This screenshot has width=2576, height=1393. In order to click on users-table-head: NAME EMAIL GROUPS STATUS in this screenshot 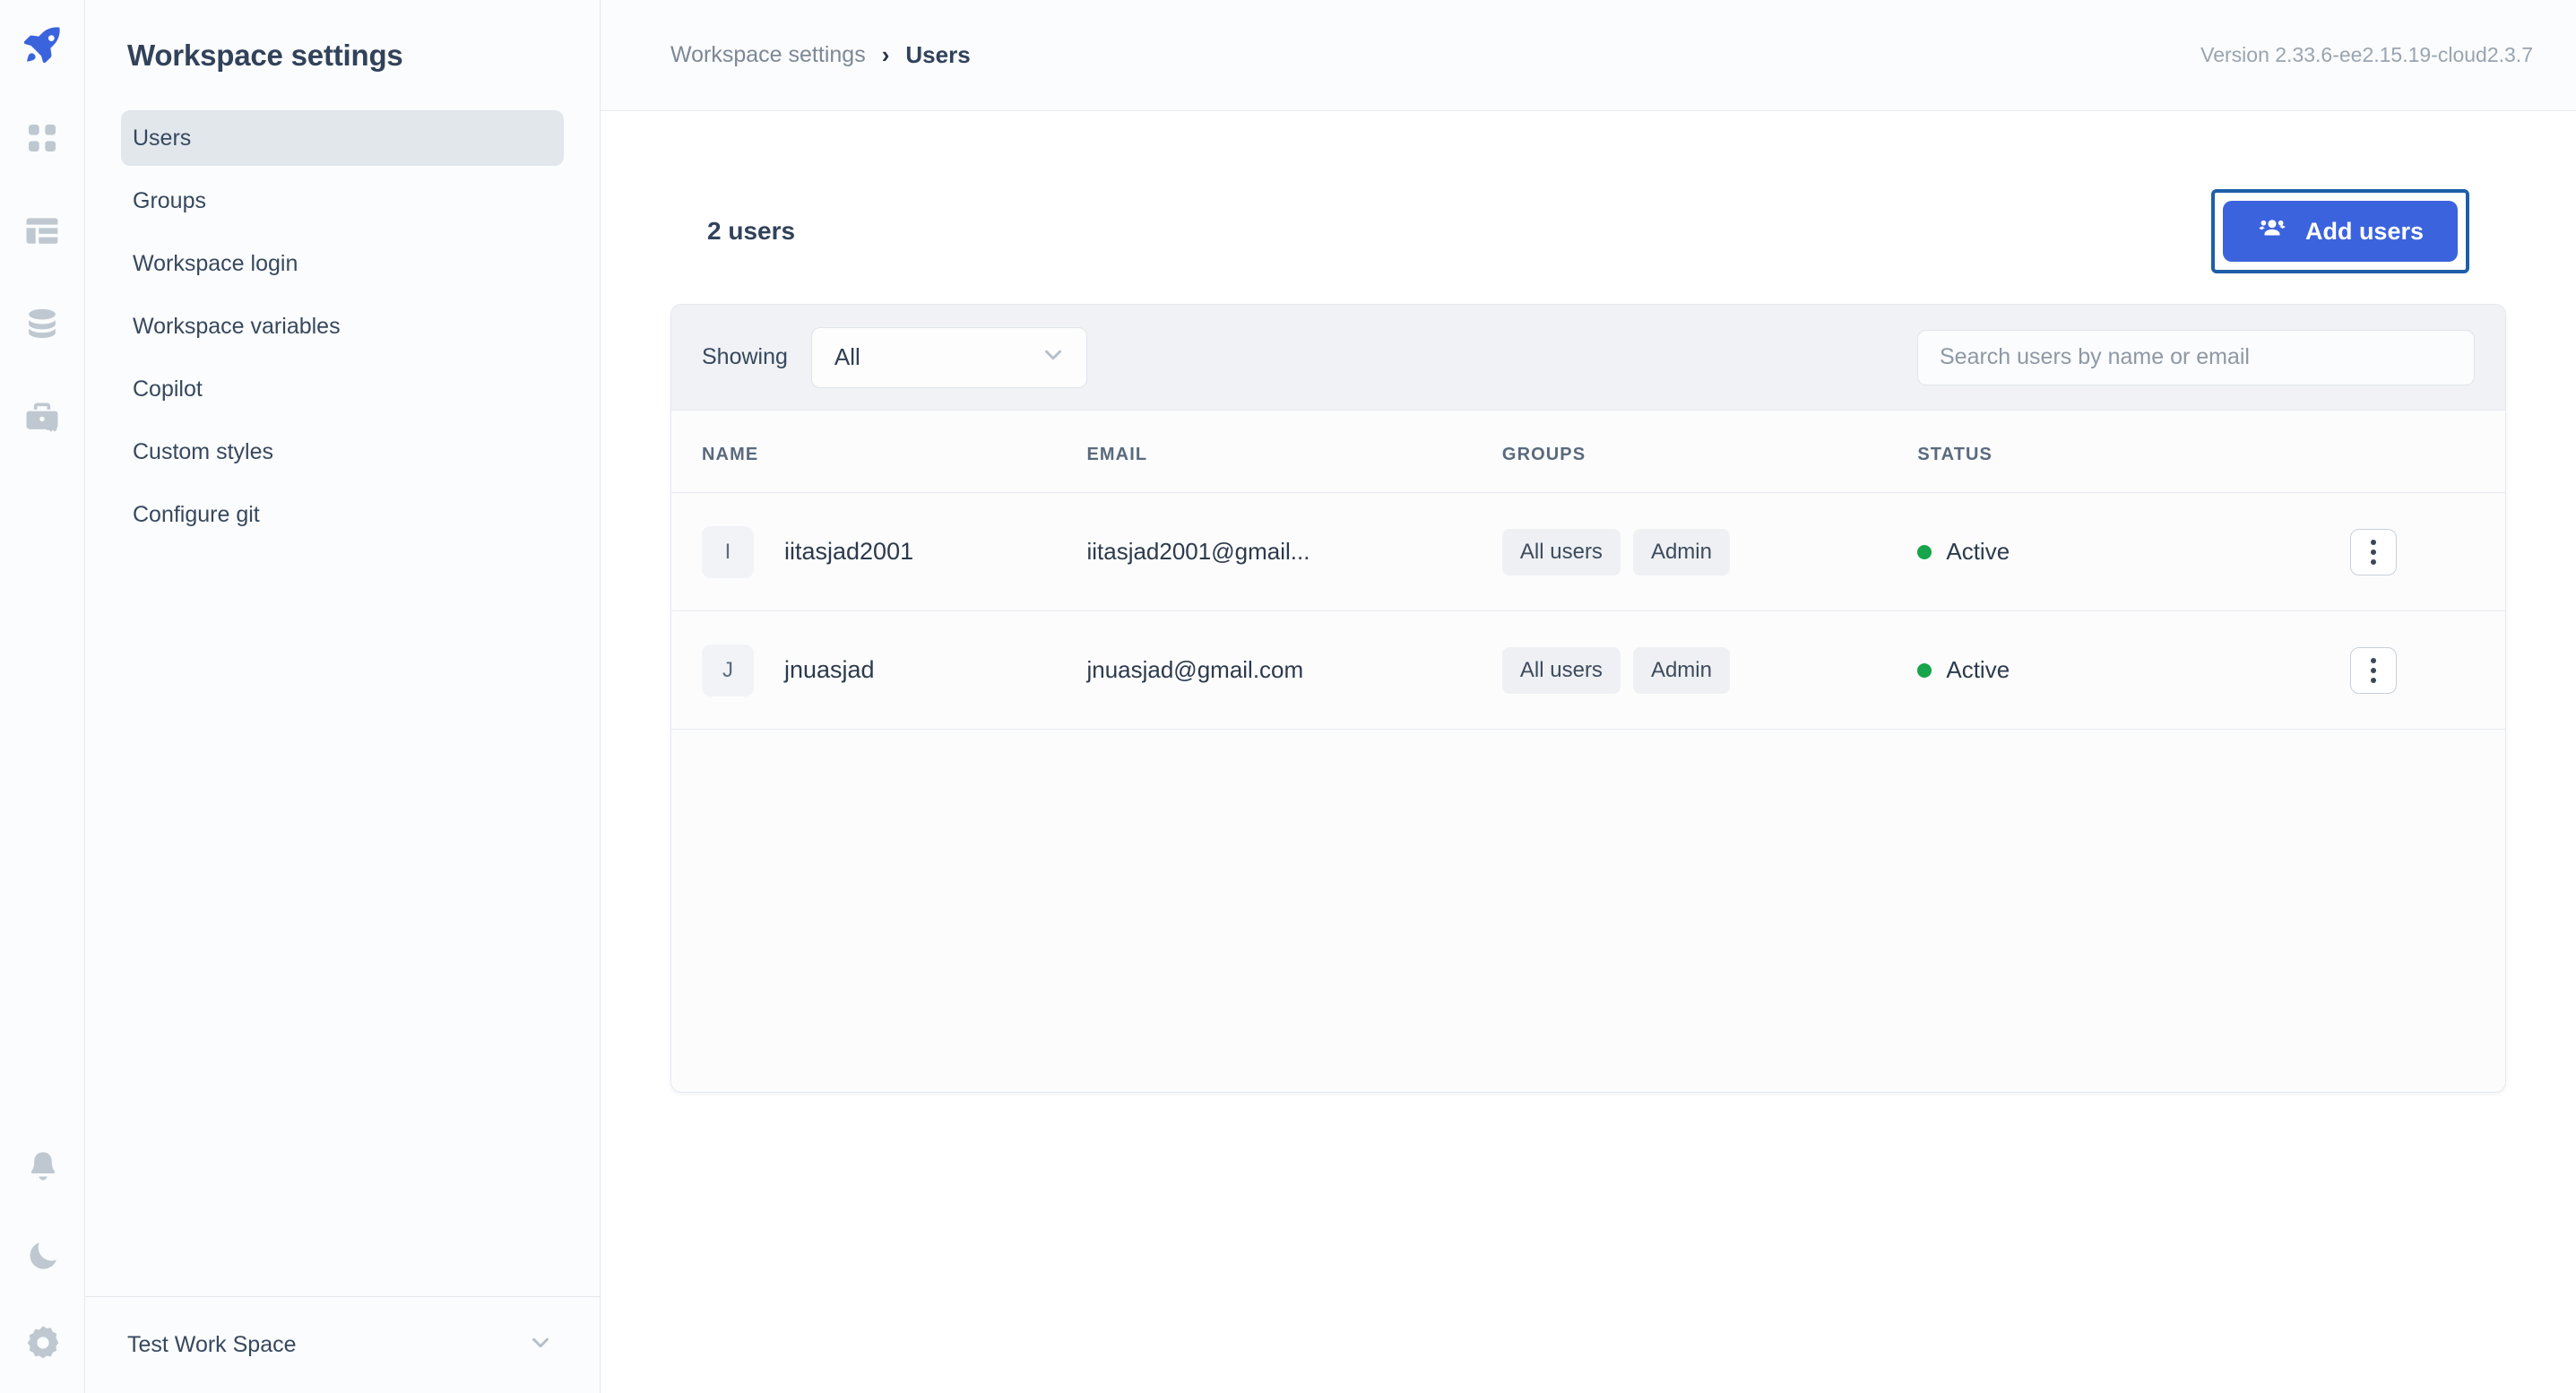, I will do `click(1588, 452)`.